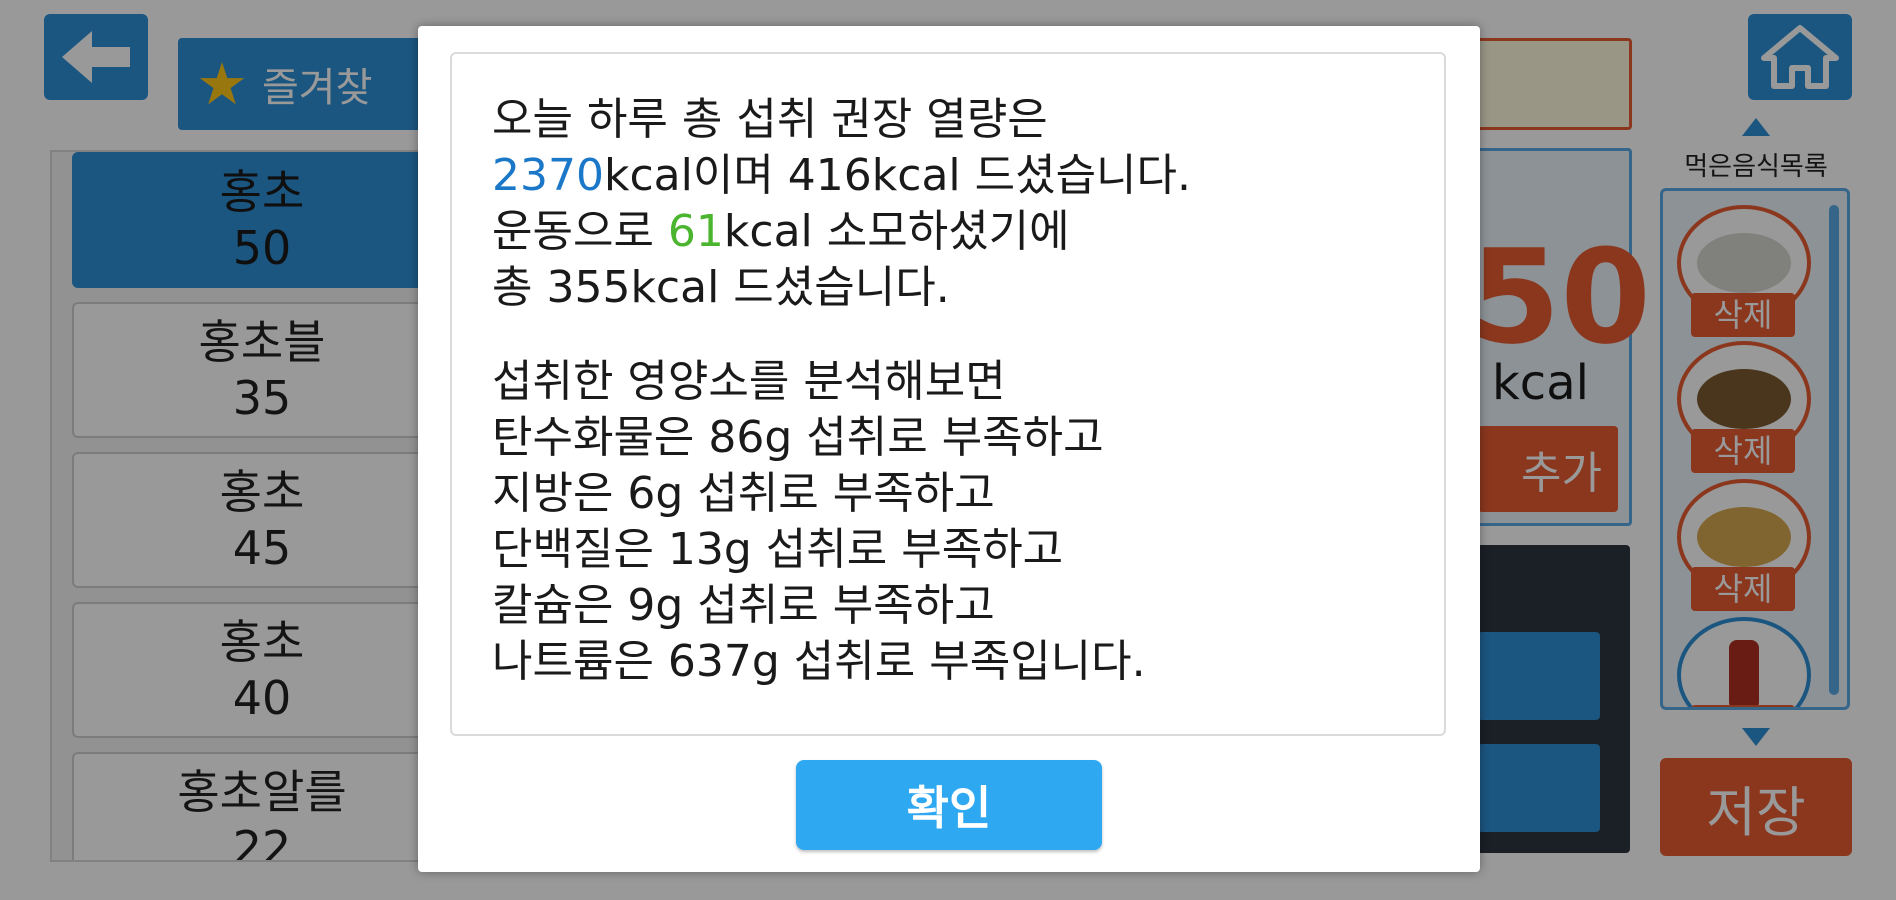  What do you see at coordinates (749, 381) in the screenshot?
I see `analysis-intro: 섭취한 영양소를 분석해보면` at bounding box center [749, 381].